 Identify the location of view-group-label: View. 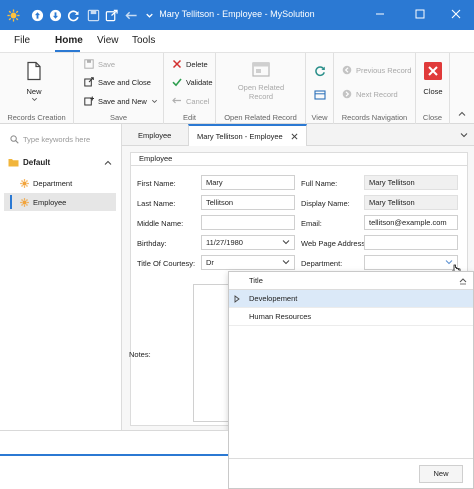
(319, 117).